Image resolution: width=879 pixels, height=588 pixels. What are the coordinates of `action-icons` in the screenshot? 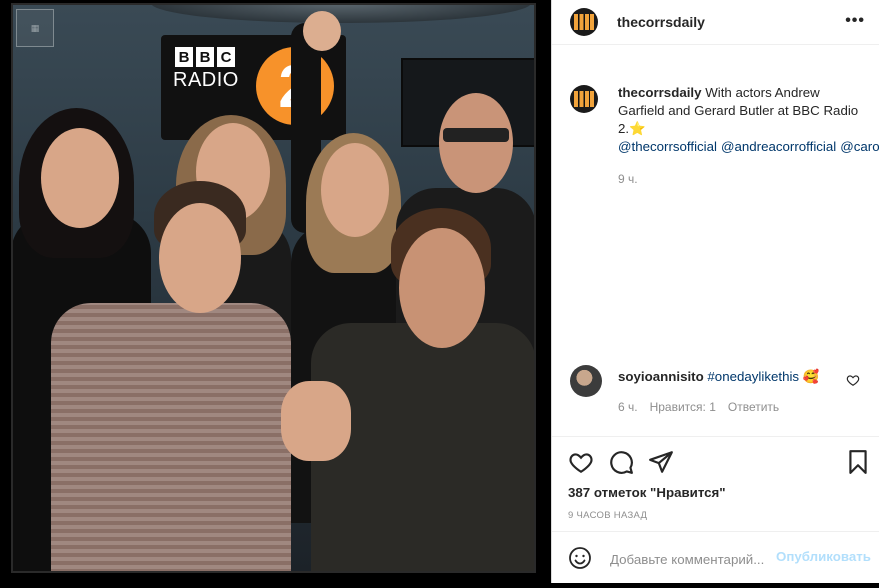 It's located at (621, 462).